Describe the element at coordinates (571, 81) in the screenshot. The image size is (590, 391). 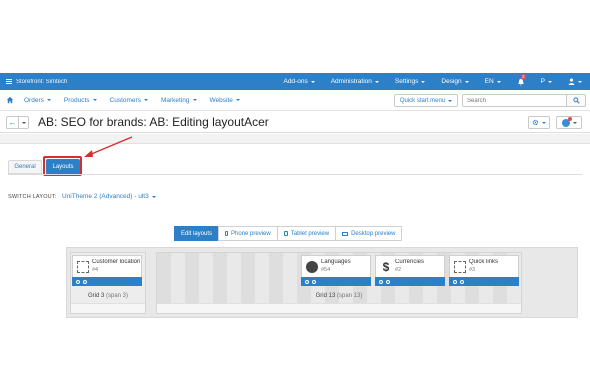
I see `user-icon` at that location.